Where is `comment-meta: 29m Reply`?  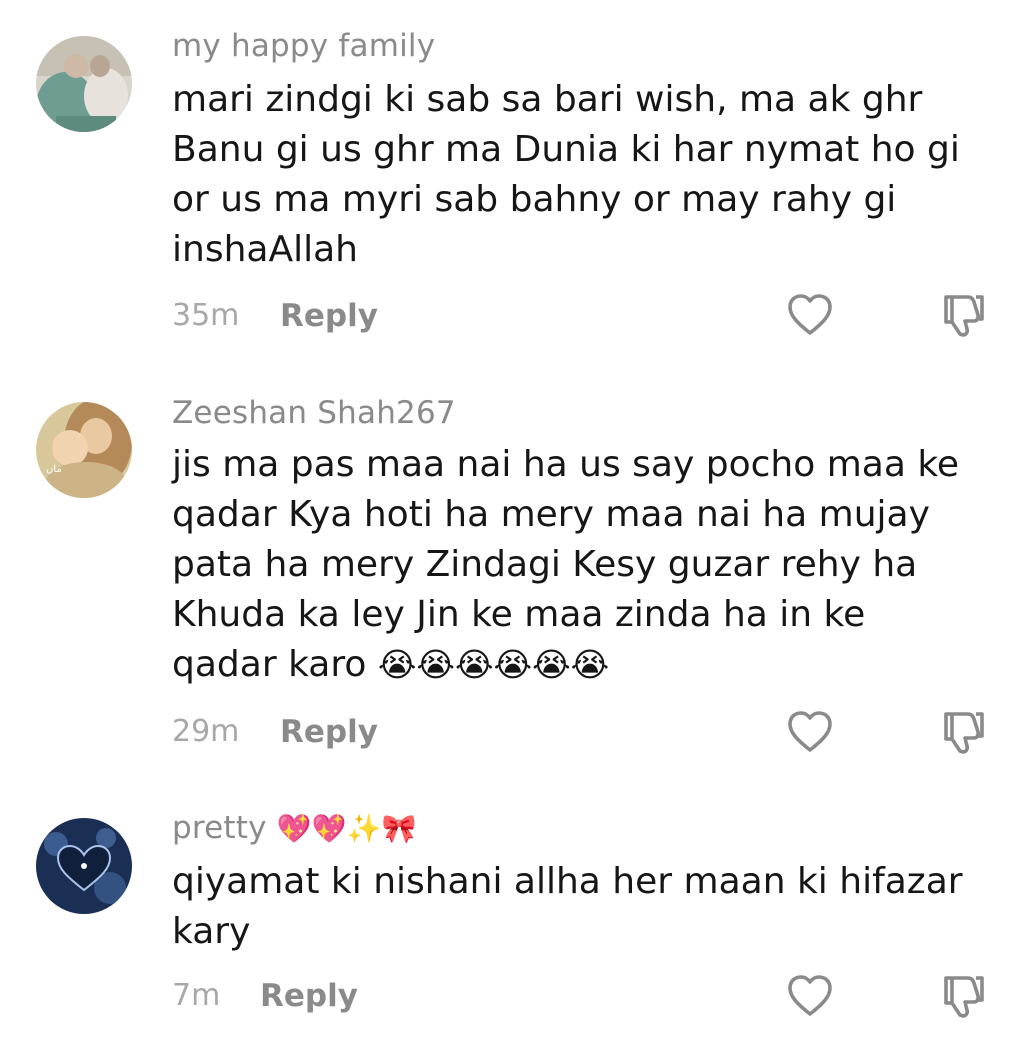
comment-meta: 29m Reply is located at coordinates (522, 732).